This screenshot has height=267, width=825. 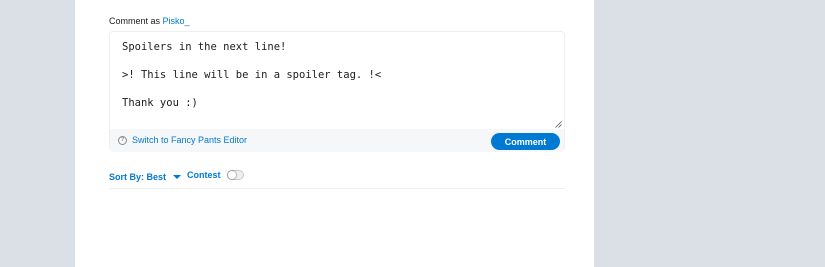 I want to click on switch-editor-link: ? Switch to Fancy Pants Editor, so click(x=182, y=140).